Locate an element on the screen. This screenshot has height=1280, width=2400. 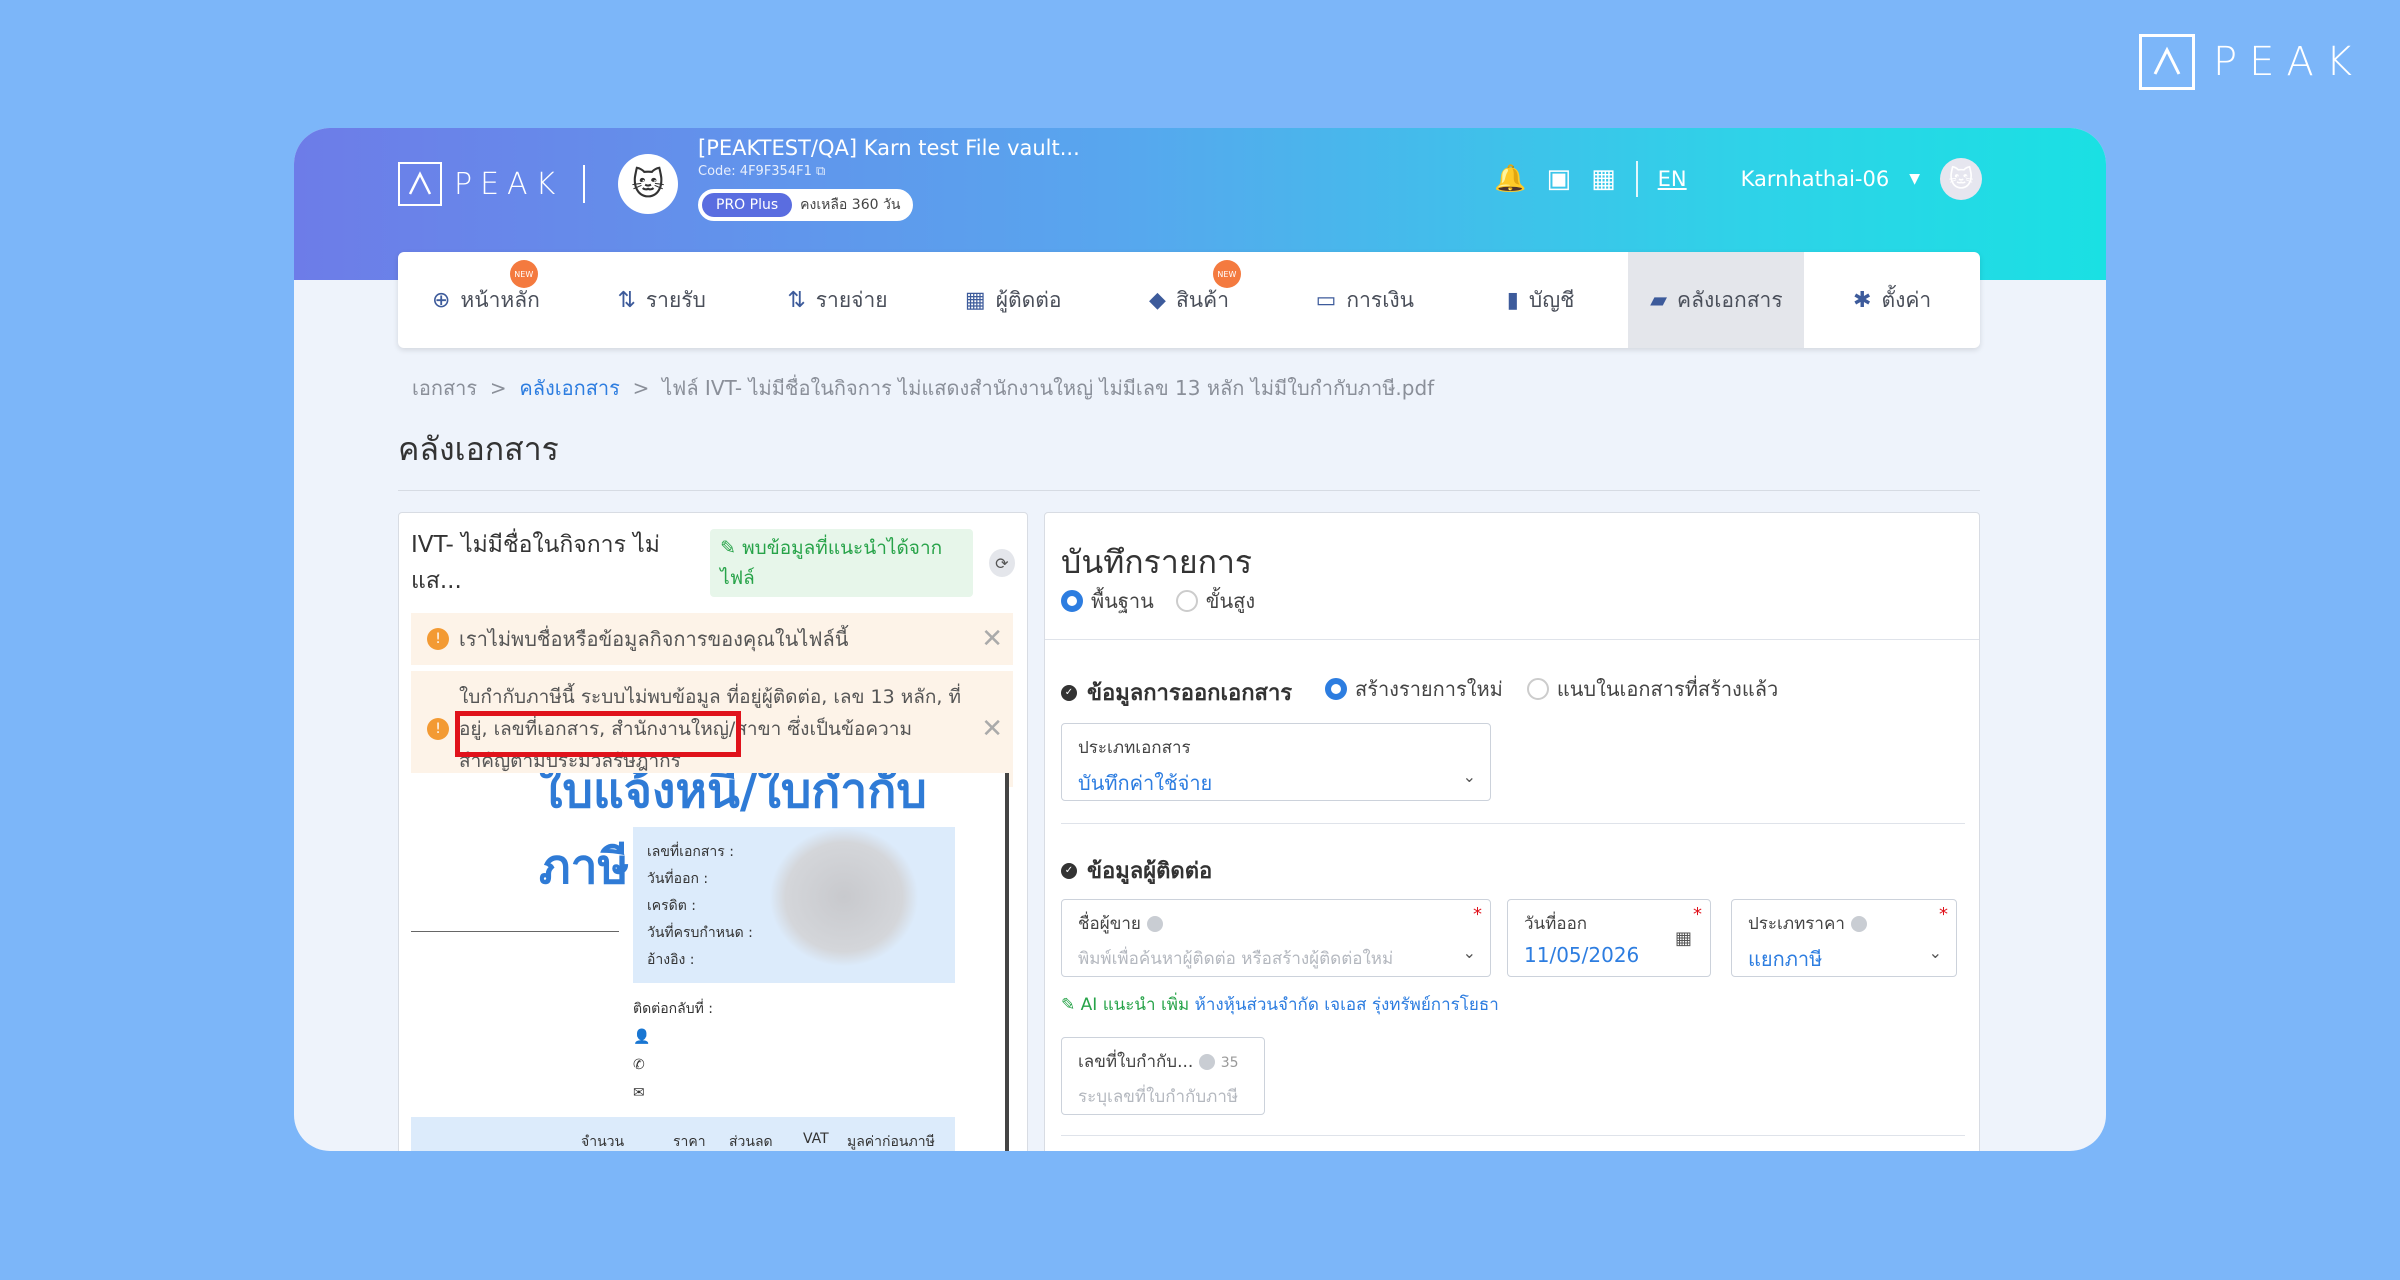
ledger-icon: ▮ is located at coordinates (1512, 300).